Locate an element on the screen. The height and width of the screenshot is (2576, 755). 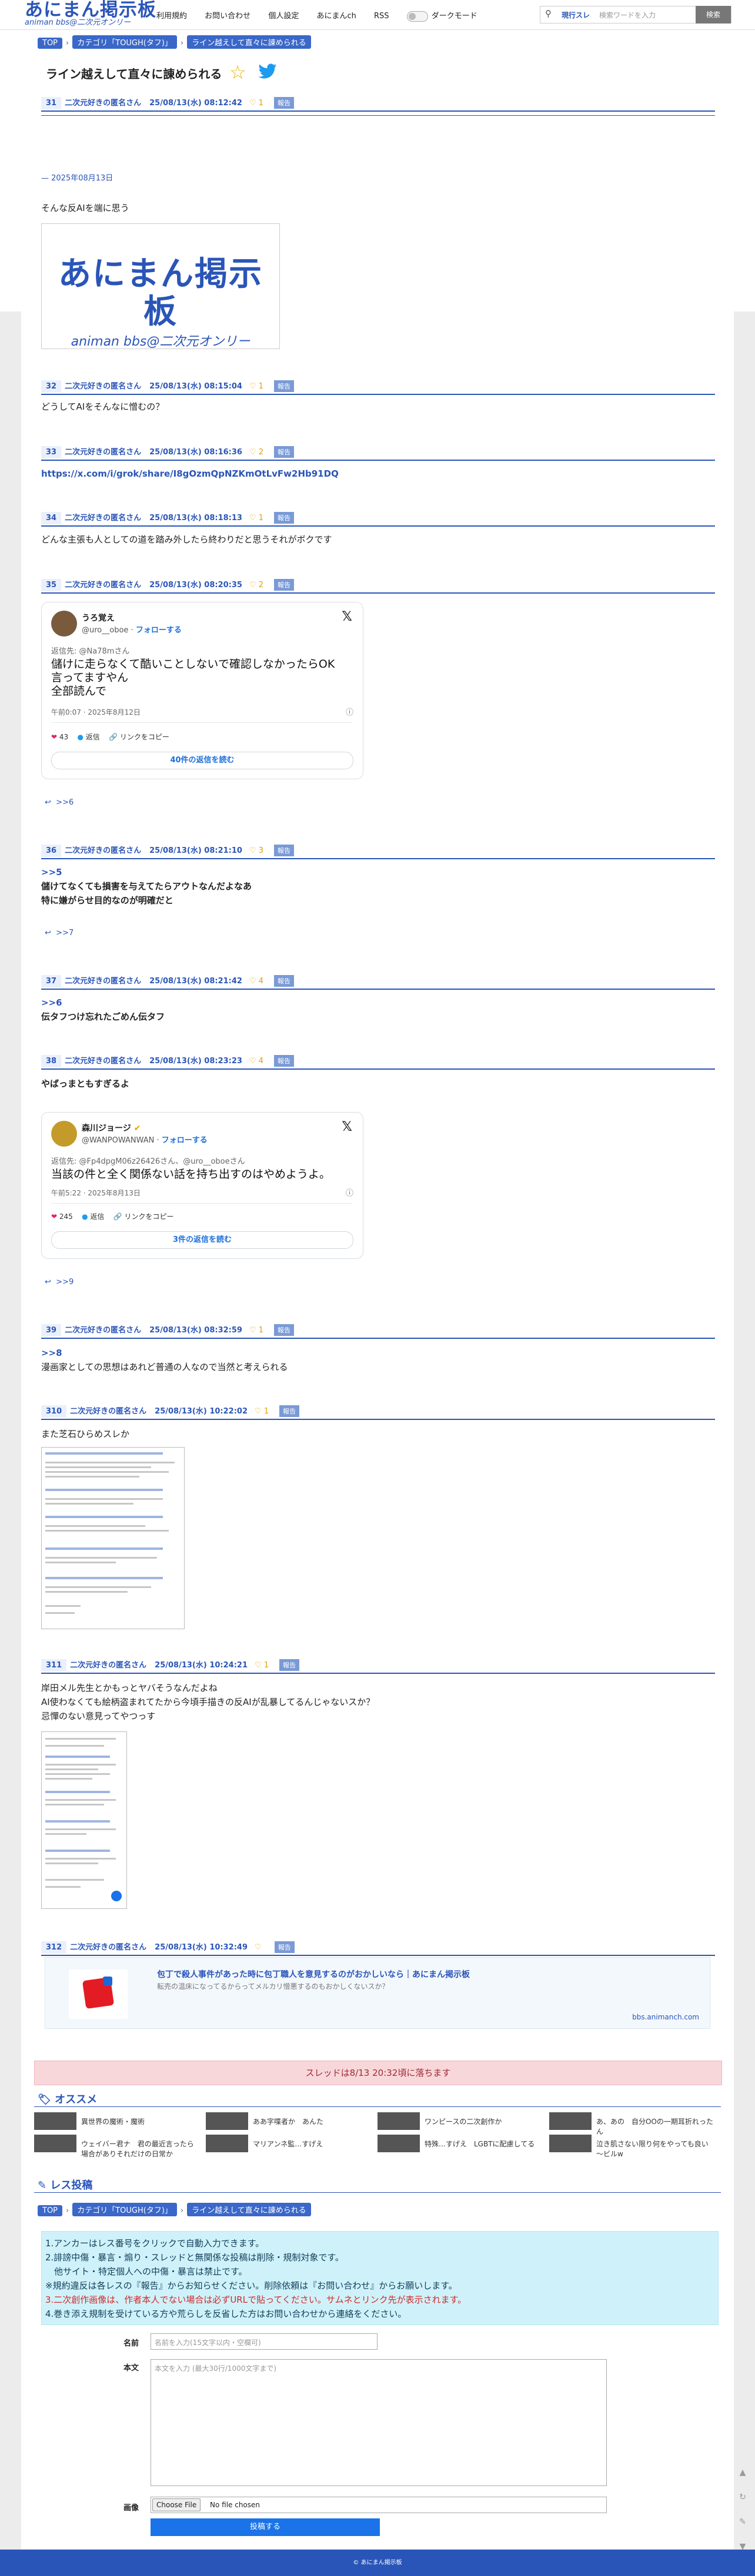
toggle-switch is located at coordinates (417, 16).